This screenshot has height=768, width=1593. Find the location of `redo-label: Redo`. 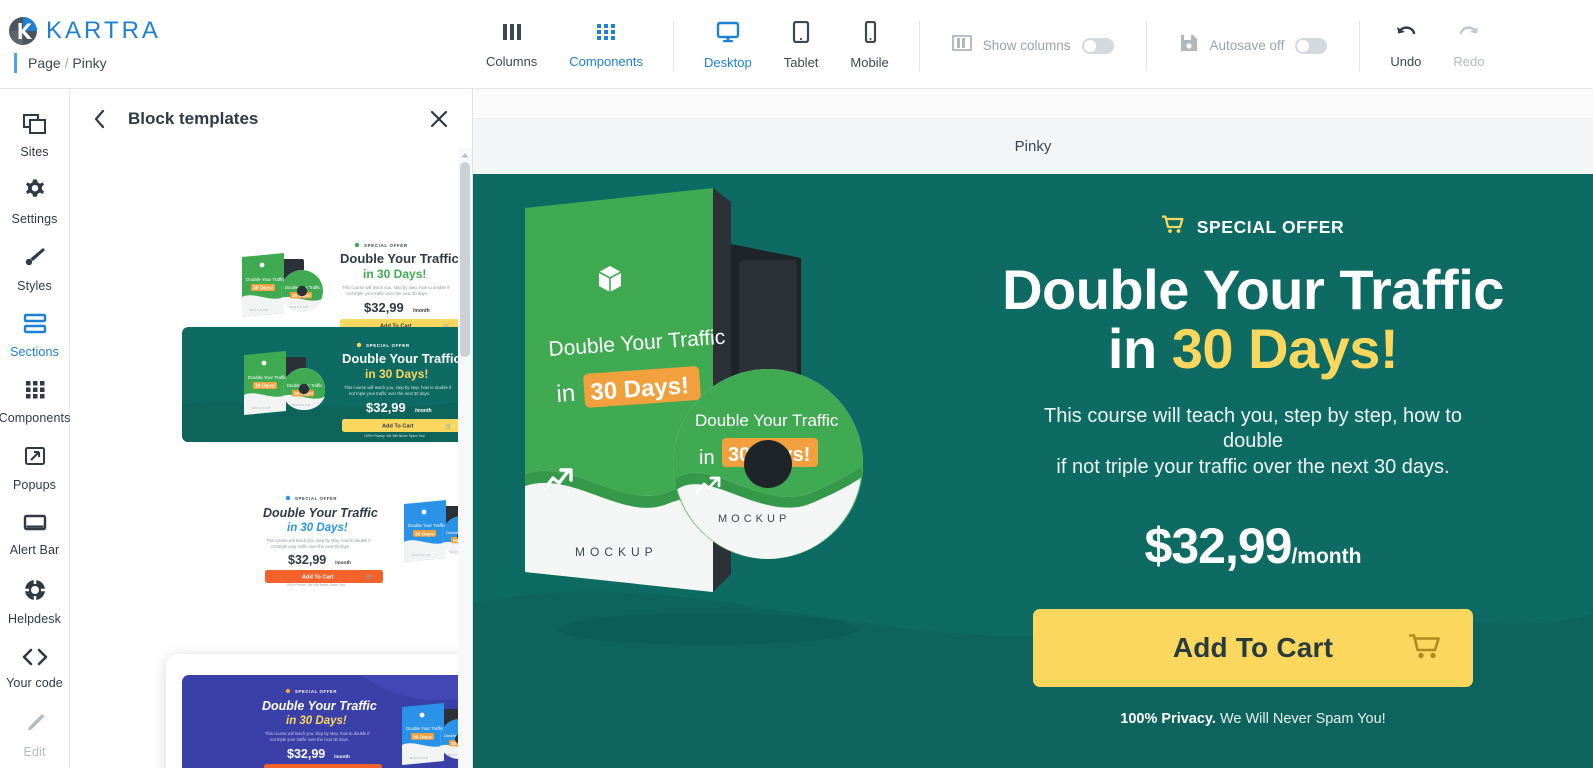

redo-label: Redo is located at coordinates (1469, 61).